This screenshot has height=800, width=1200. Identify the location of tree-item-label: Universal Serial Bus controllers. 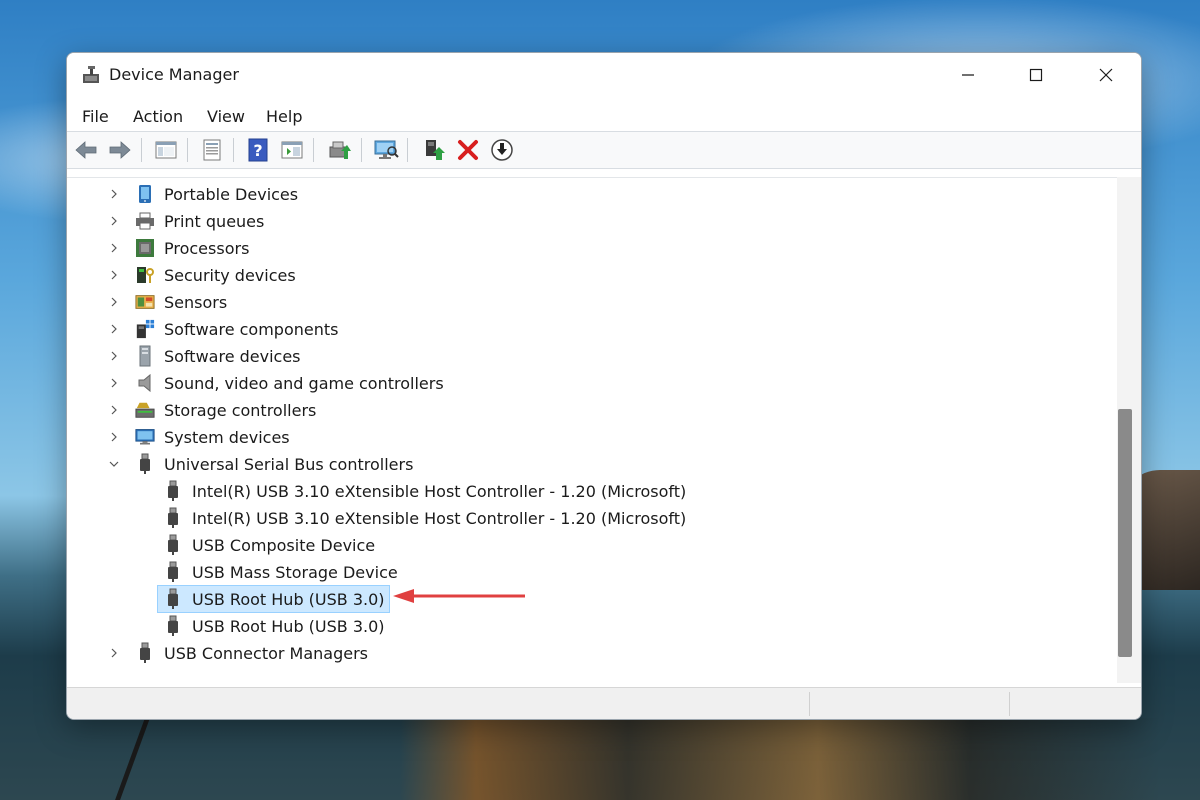
(289, 464).